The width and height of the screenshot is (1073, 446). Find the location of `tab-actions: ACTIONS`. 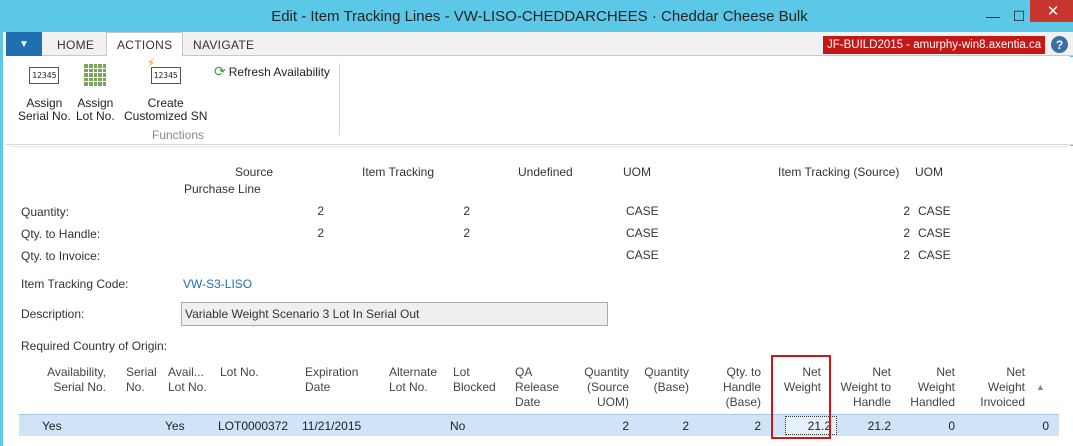

tab-actions: ACTIONS is located at coordinates (145, 44).